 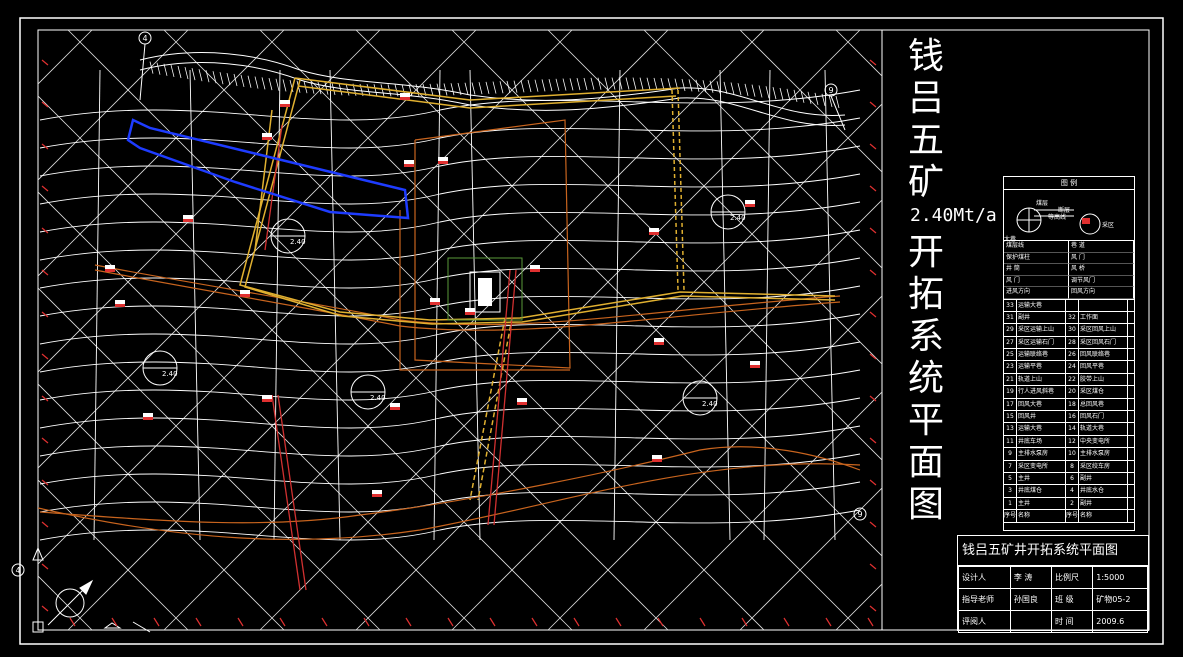 I want to click on title-char: 矿, so click(x=925, y=182).